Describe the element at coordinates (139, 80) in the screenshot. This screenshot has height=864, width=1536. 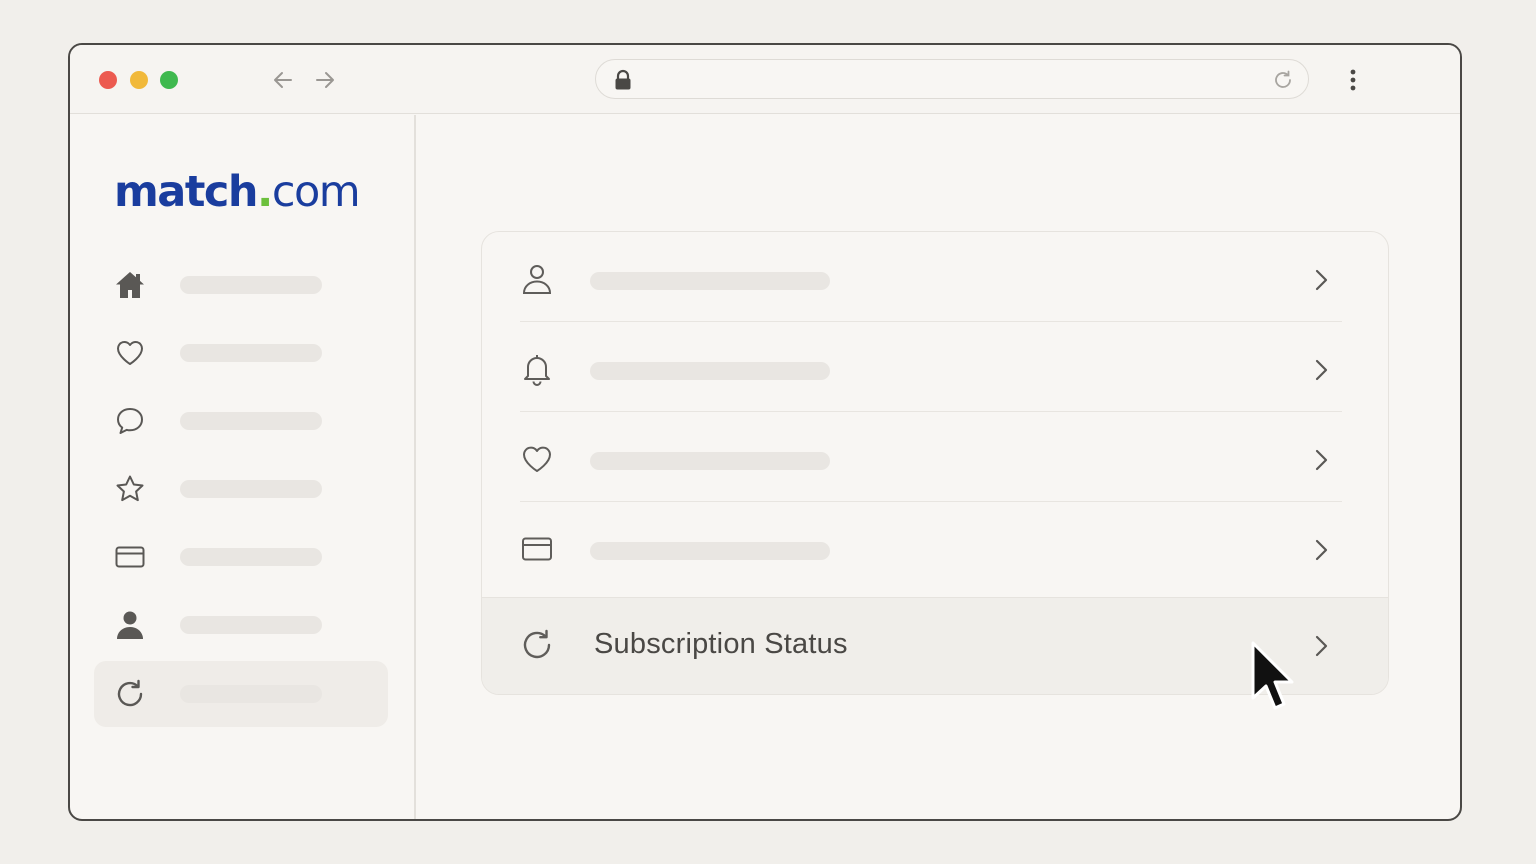
I see `minimize-window-button` at that location.